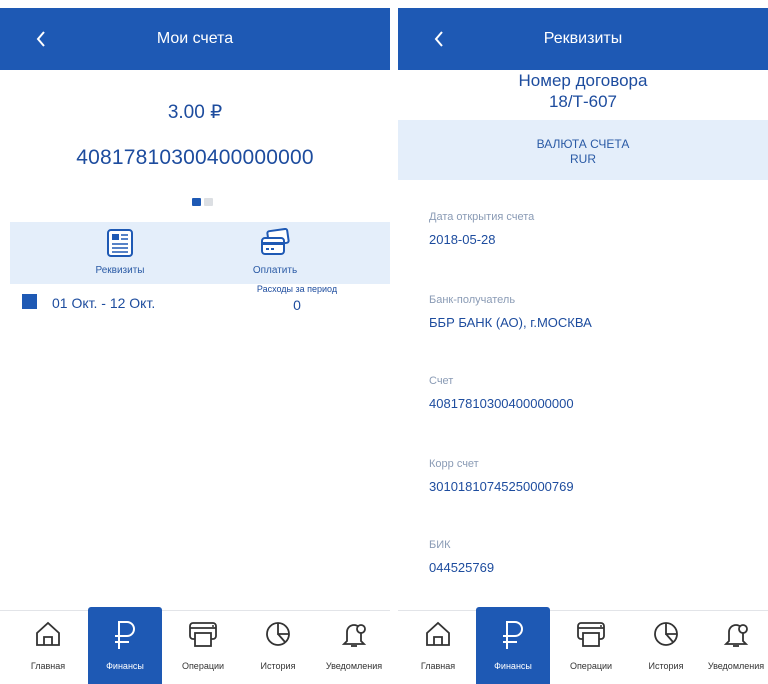 The image size is (768, 684). I want to click on field-label: Корр счет, so click(454, 464).